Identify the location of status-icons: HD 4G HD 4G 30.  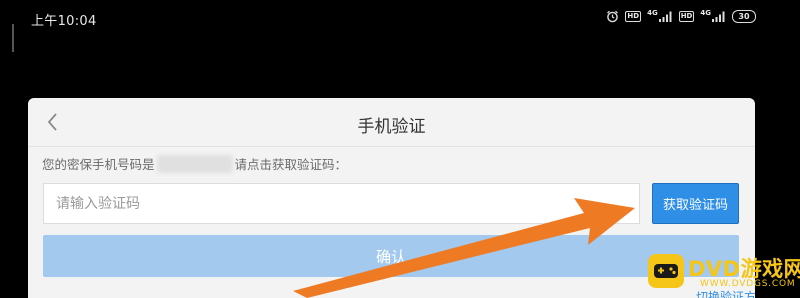
(681, 15).